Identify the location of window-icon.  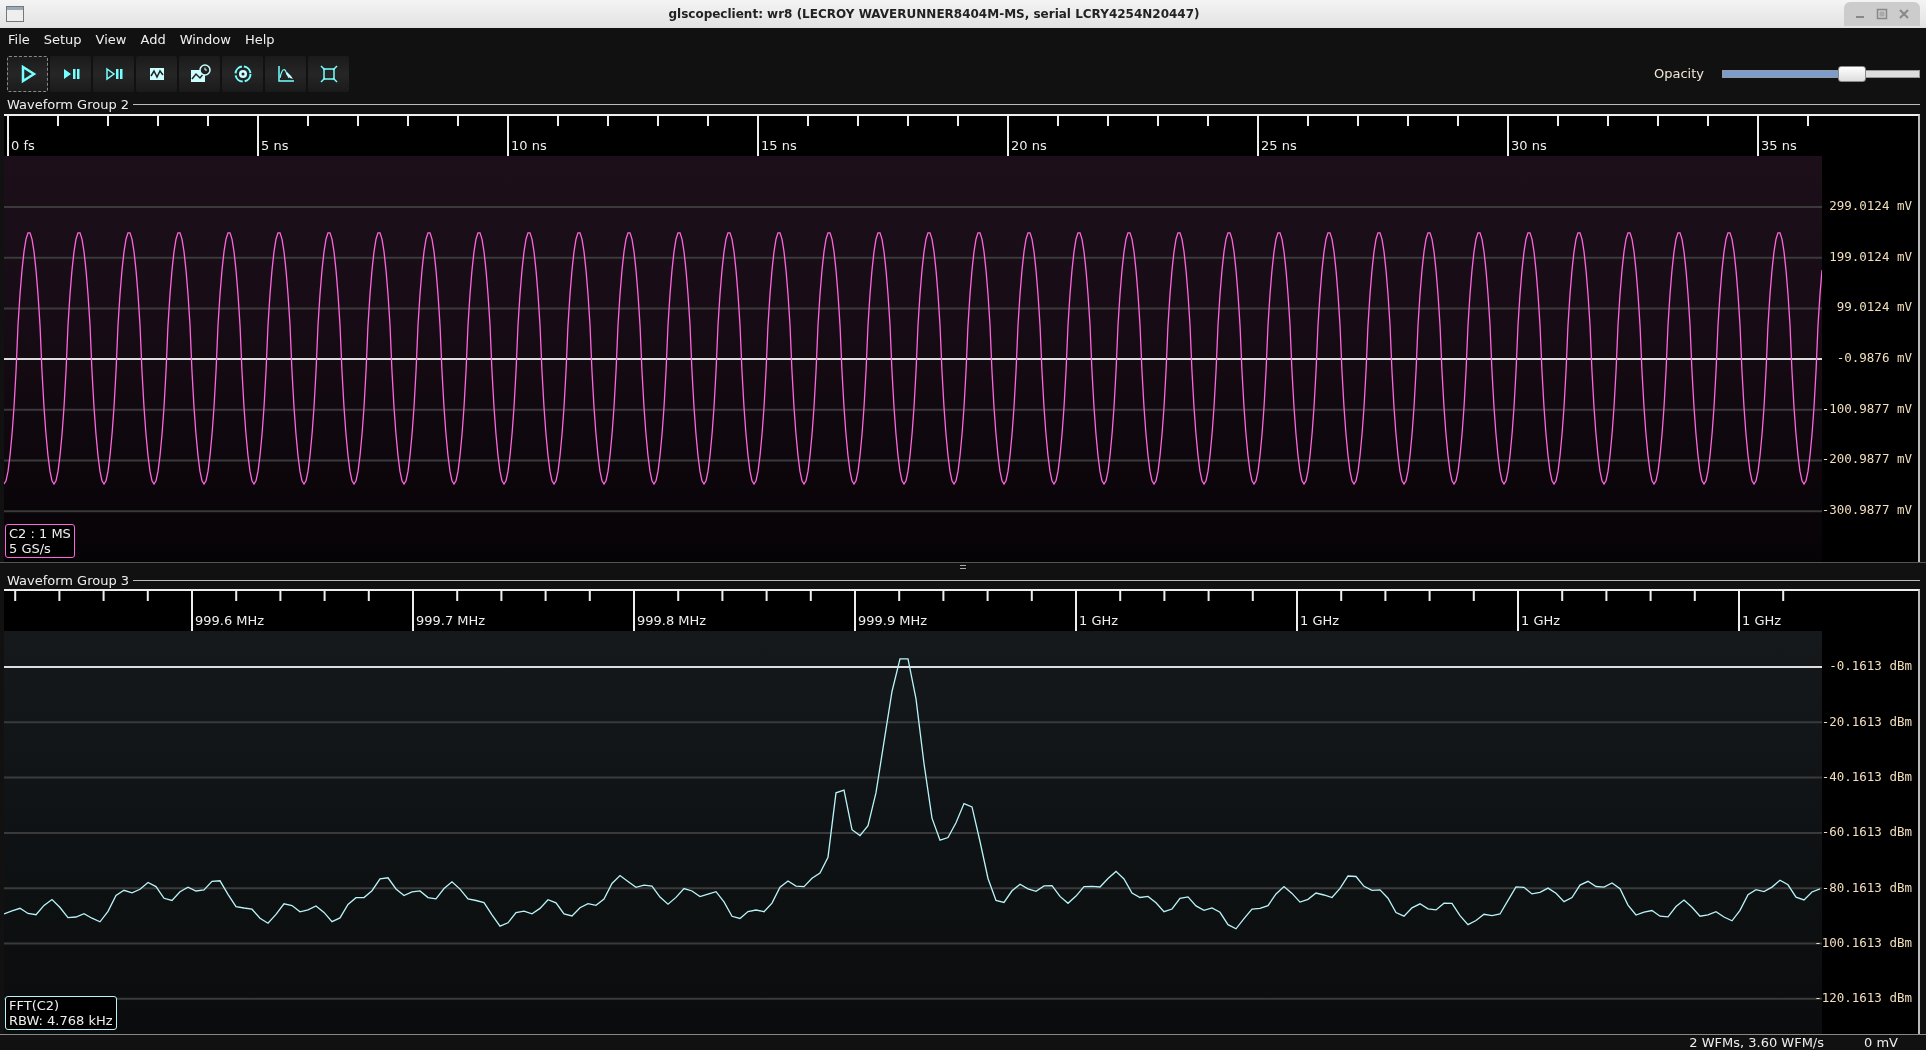
(15, 14).